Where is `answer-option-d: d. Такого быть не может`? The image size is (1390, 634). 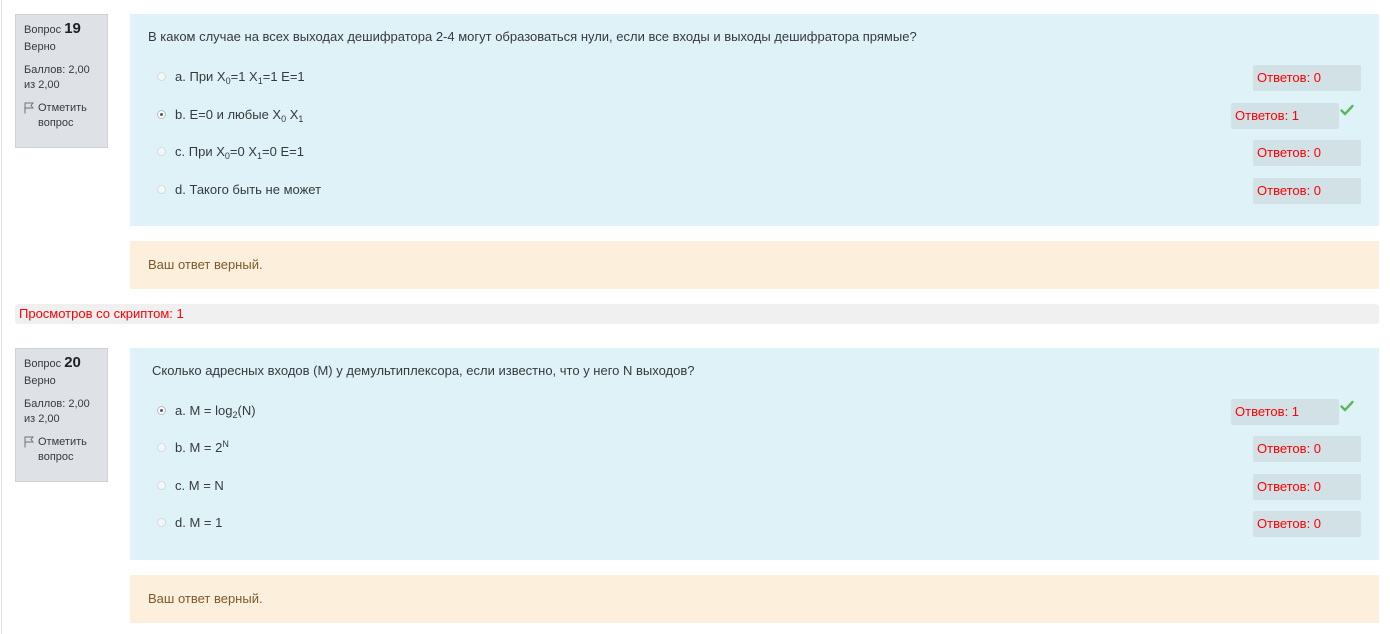
answer-option-d: d. Такого быть не может is located at coordinates (239, 189).